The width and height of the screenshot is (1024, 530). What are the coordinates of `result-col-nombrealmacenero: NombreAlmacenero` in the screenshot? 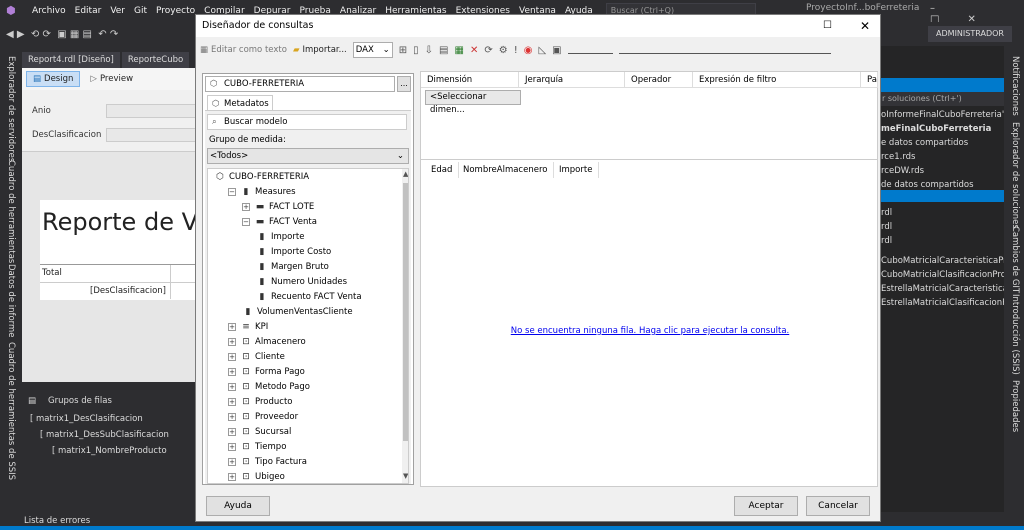 It's located at (506, 170).